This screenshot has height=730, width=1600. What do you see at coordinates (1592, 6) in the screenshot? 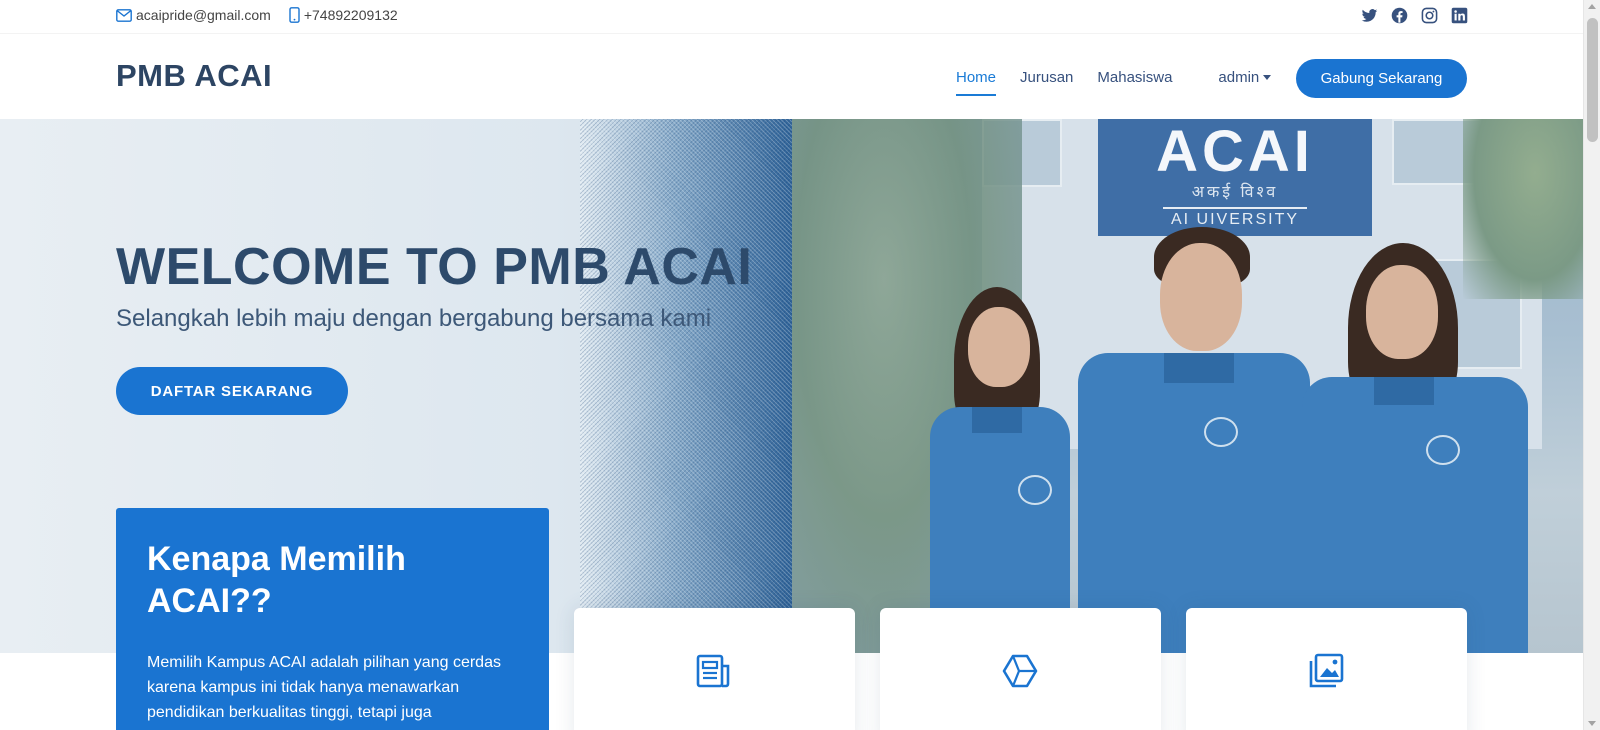
I see `scroll-up-icon` at bounding box center [1592, 6].